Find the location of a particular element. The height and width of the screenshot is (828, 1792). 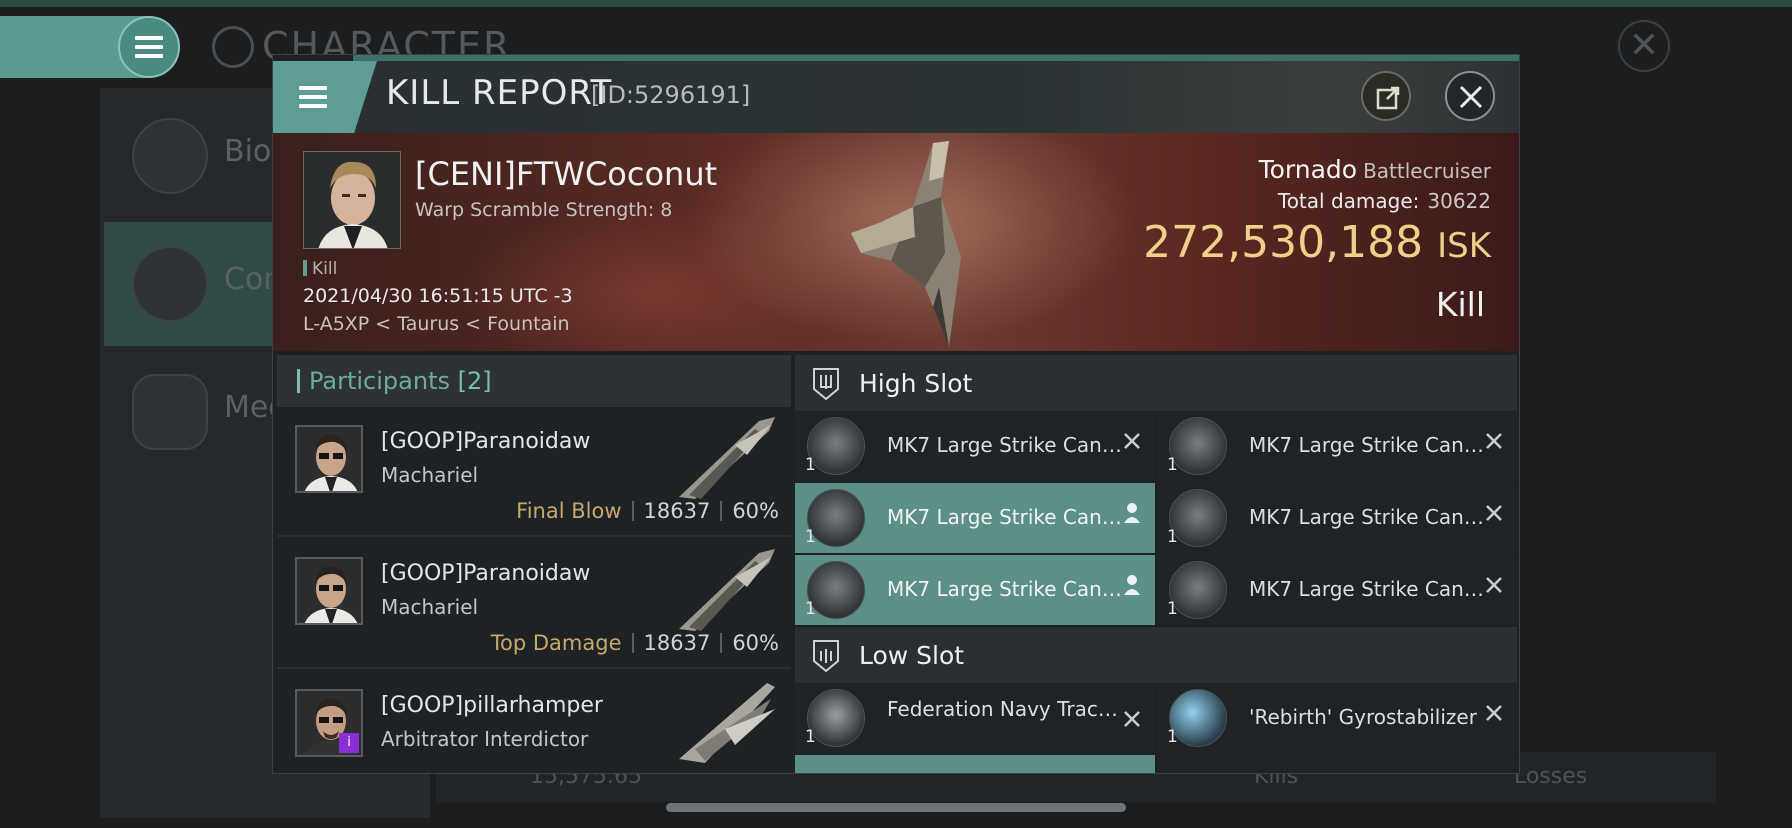

low-slot-header: Low Slot is located at coordinates (1156, 655).